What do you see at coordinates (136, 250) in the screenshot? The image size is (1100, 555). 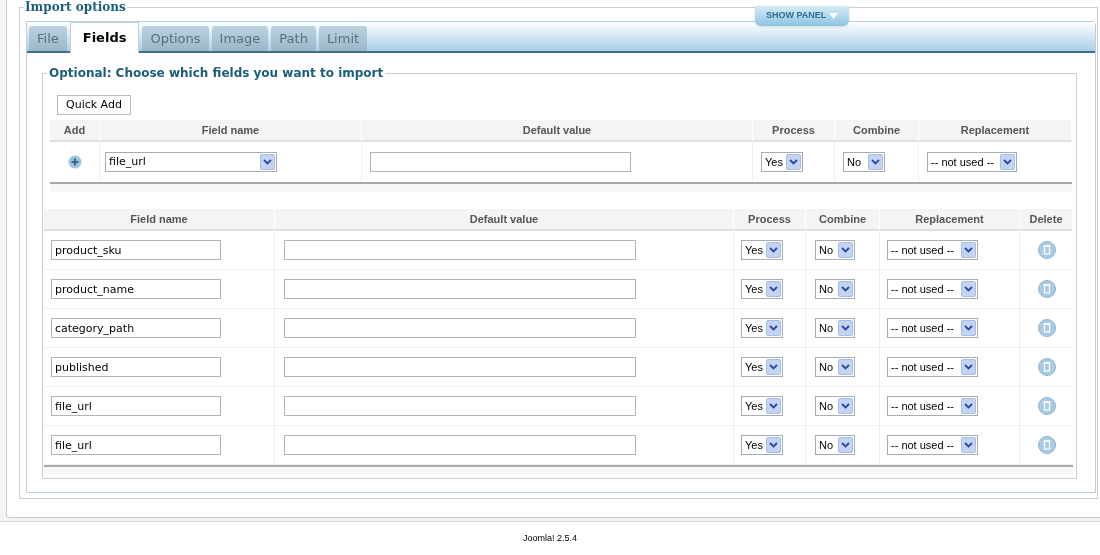 I see `input-field: product_sku` at bounding box center [136, 250].